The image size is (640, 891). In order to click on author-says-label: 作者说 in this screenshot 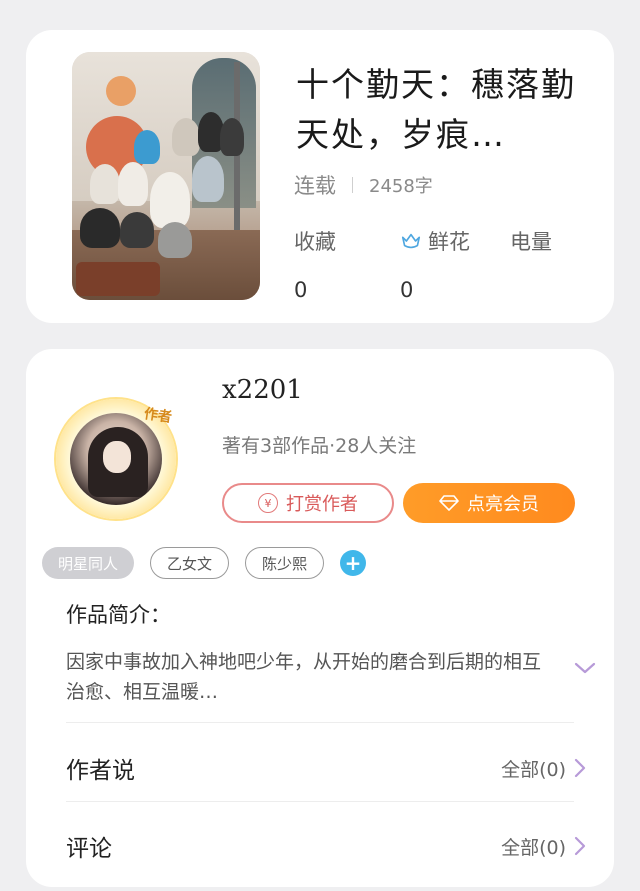, I will do `click(100, 771)`.